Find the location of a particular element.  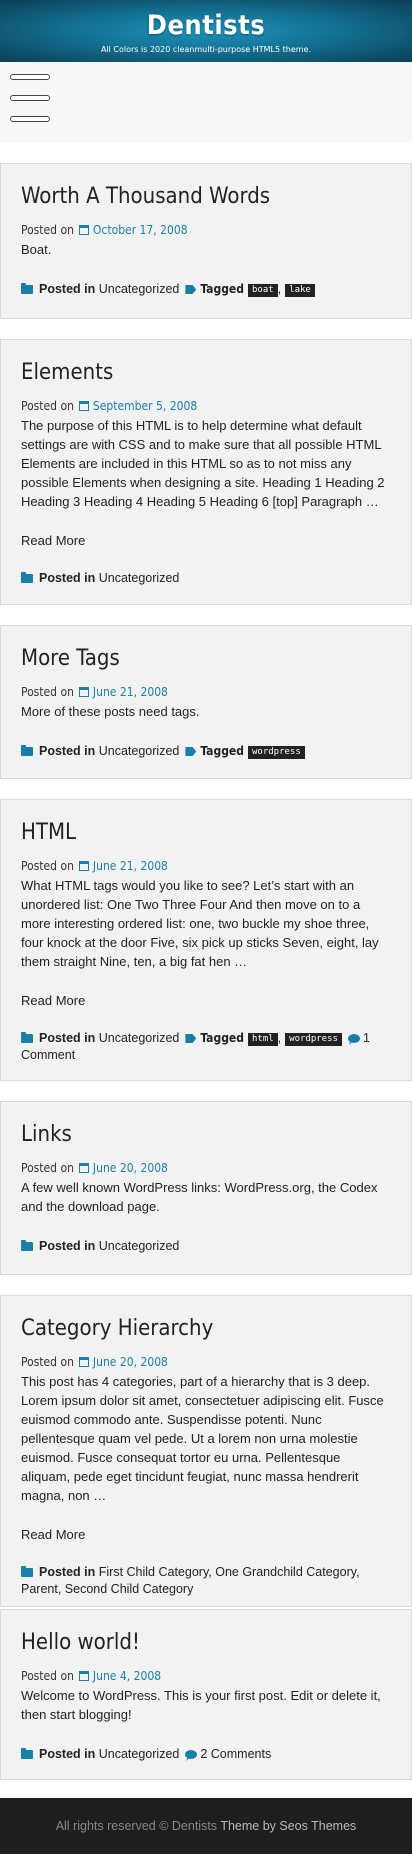

tag-link: boat is located at coordinates (262, 290).